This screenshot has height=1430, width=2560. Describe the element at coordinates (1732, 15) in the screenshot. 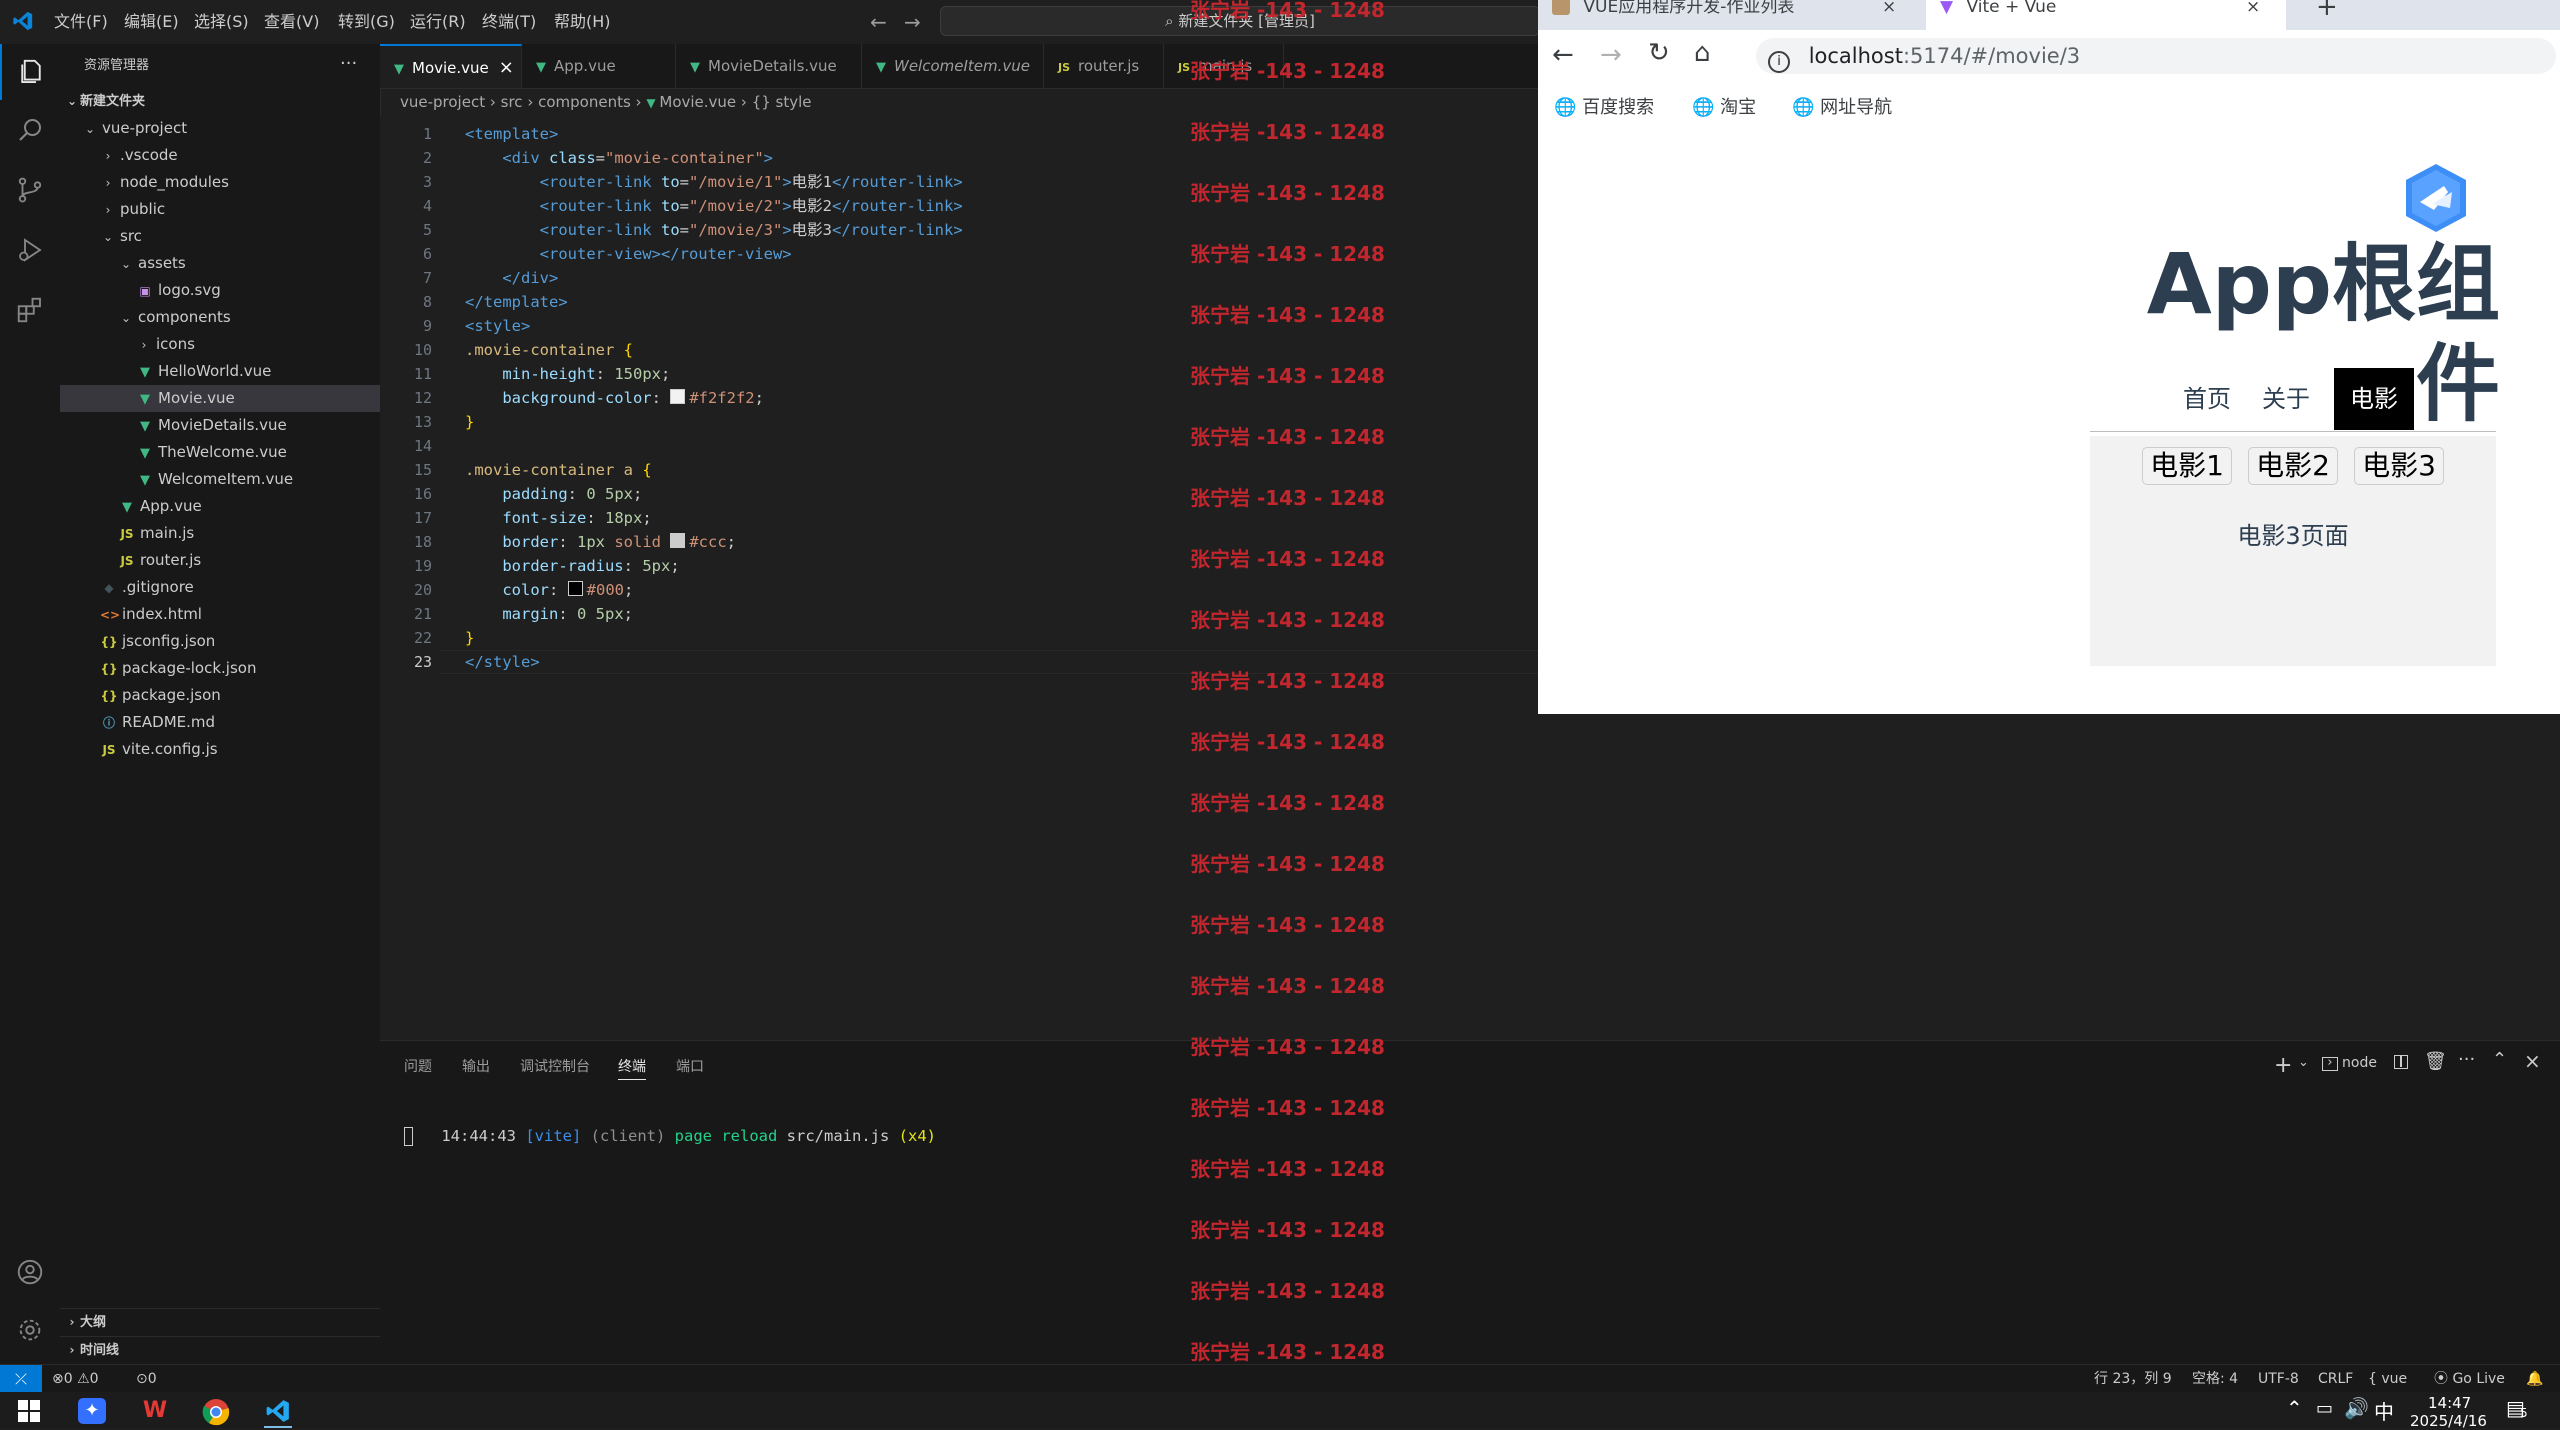

I see `browser-tab-homework: VUE应用程序开发-作业列表 ×` at that location.